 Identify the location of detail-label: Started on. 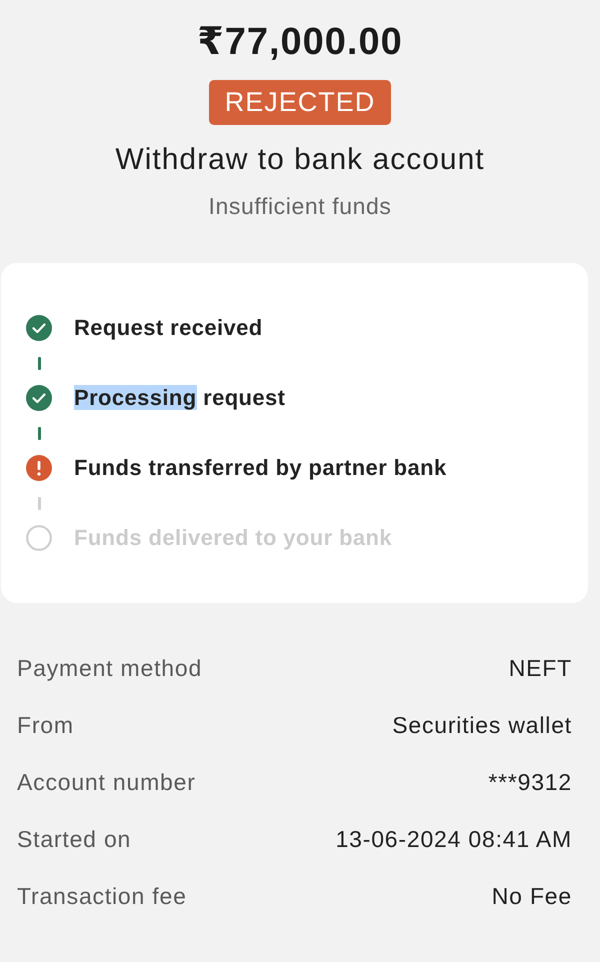
(74, 839).